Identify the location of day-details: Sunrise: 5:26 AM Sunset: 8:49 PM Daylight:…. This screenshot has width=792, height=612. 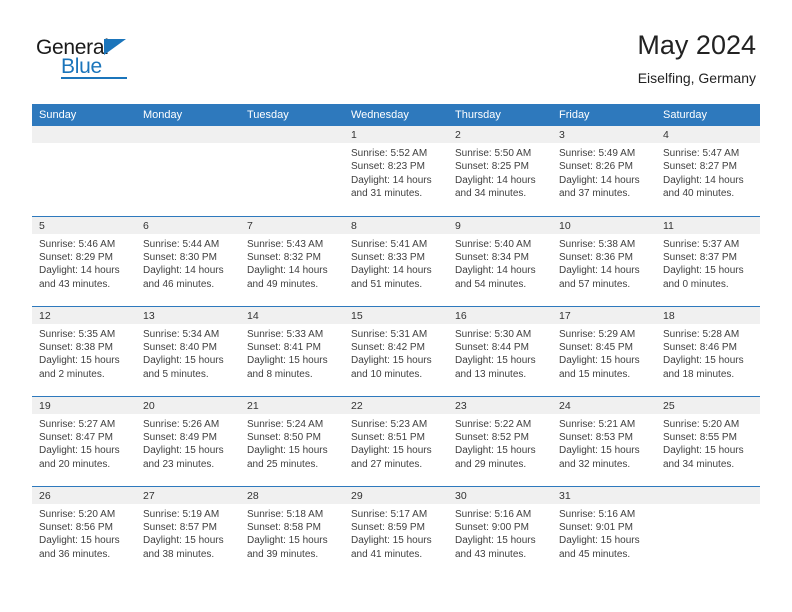
(188, 443).